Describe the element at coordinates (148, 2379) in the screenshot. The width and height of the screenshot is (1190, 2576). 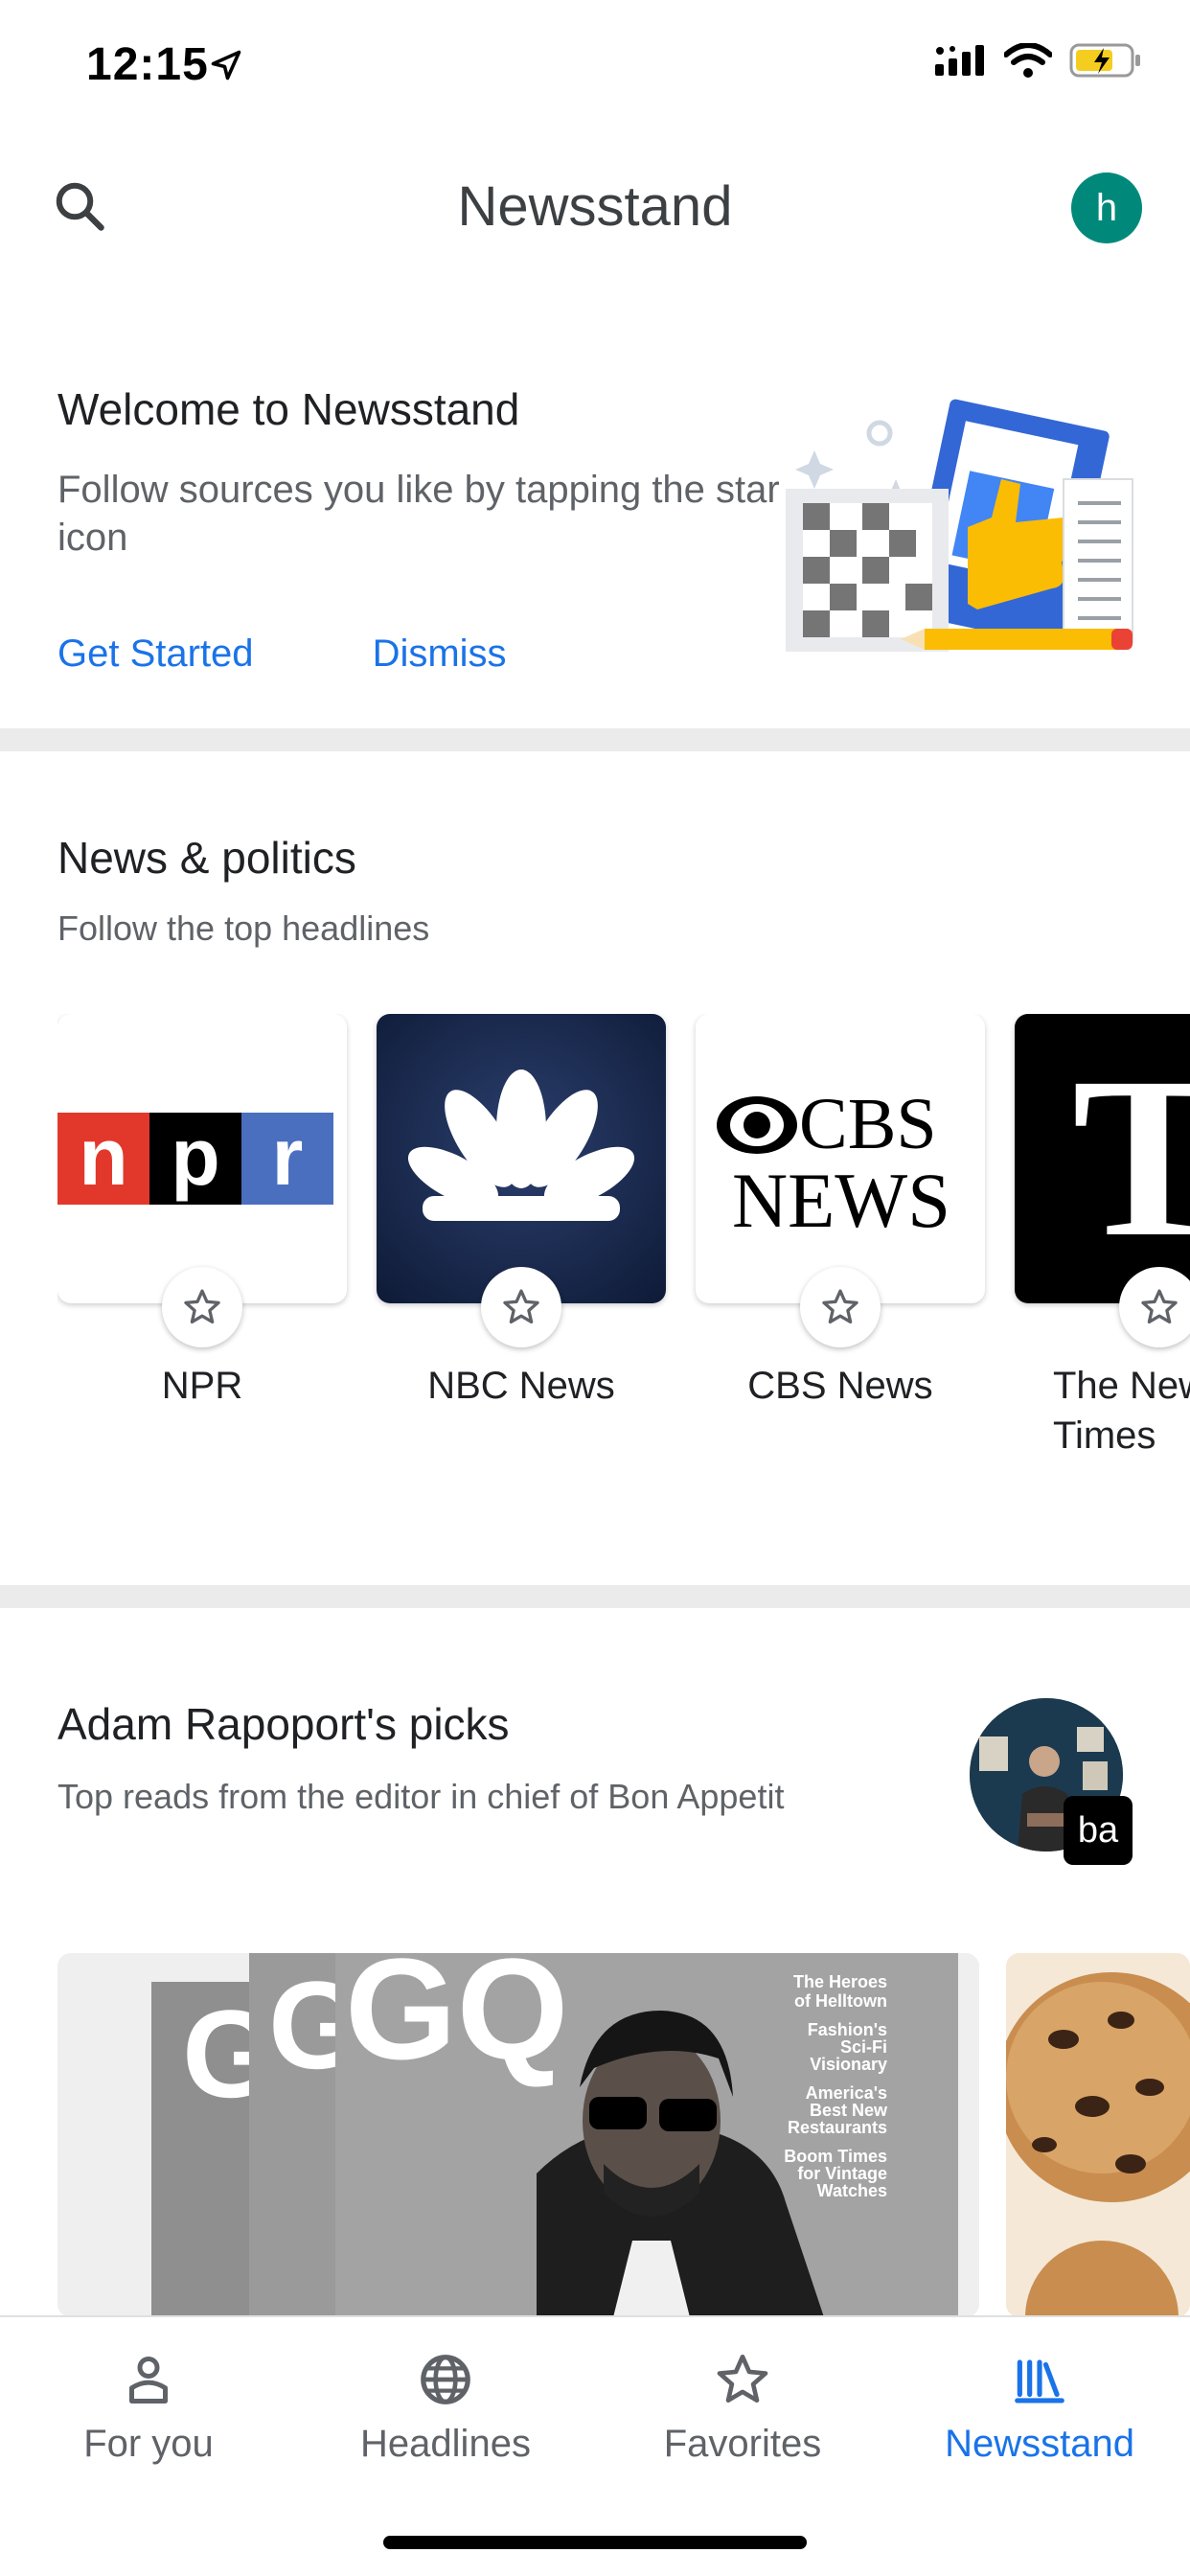
I see `person-icon` at that location.